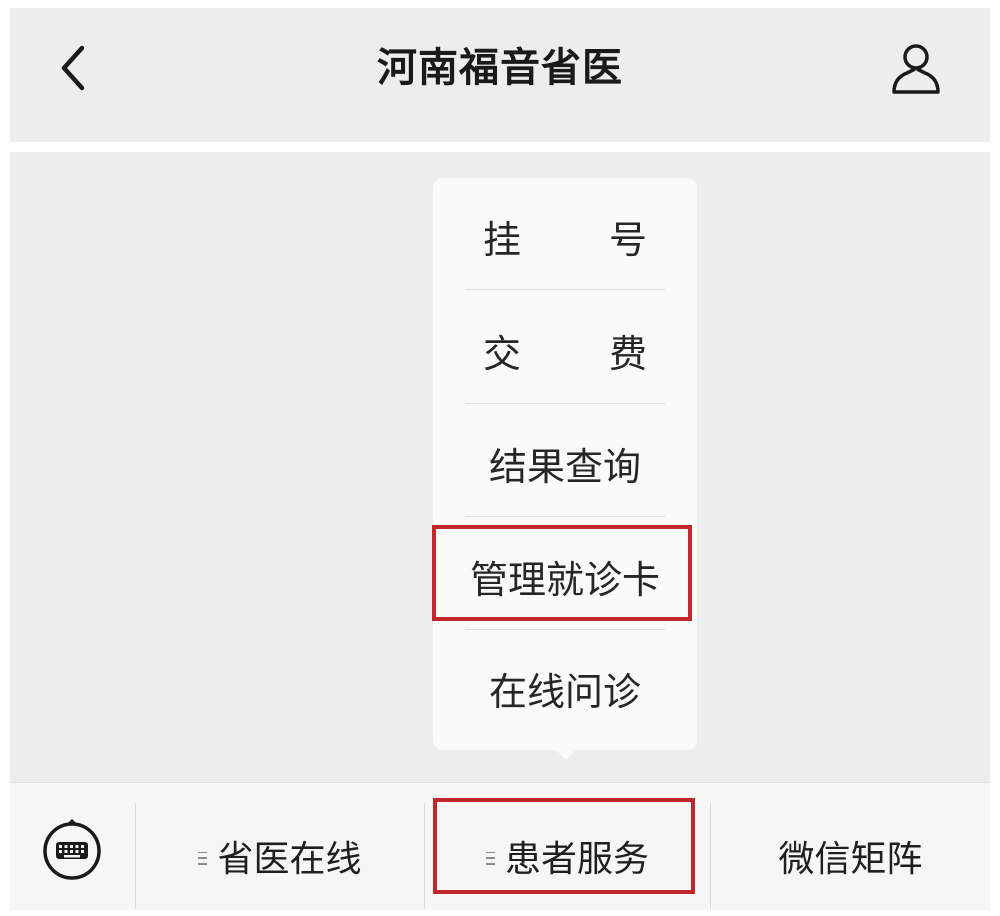  I want to click on menu-item-registration: 挂 号, so click(565, 236).